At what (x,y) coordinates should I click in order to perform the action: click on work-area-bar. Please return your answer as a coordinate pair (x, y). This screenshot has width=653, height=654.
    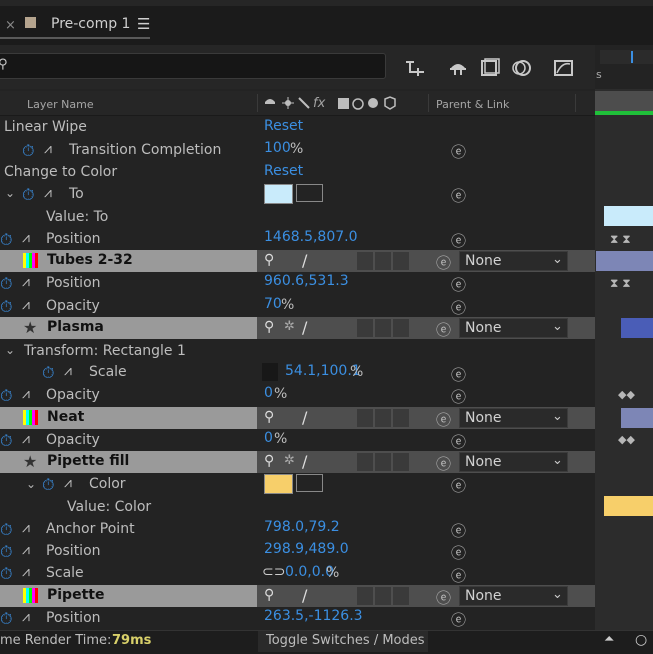
    Looking at the image, I should click on (624, 101).